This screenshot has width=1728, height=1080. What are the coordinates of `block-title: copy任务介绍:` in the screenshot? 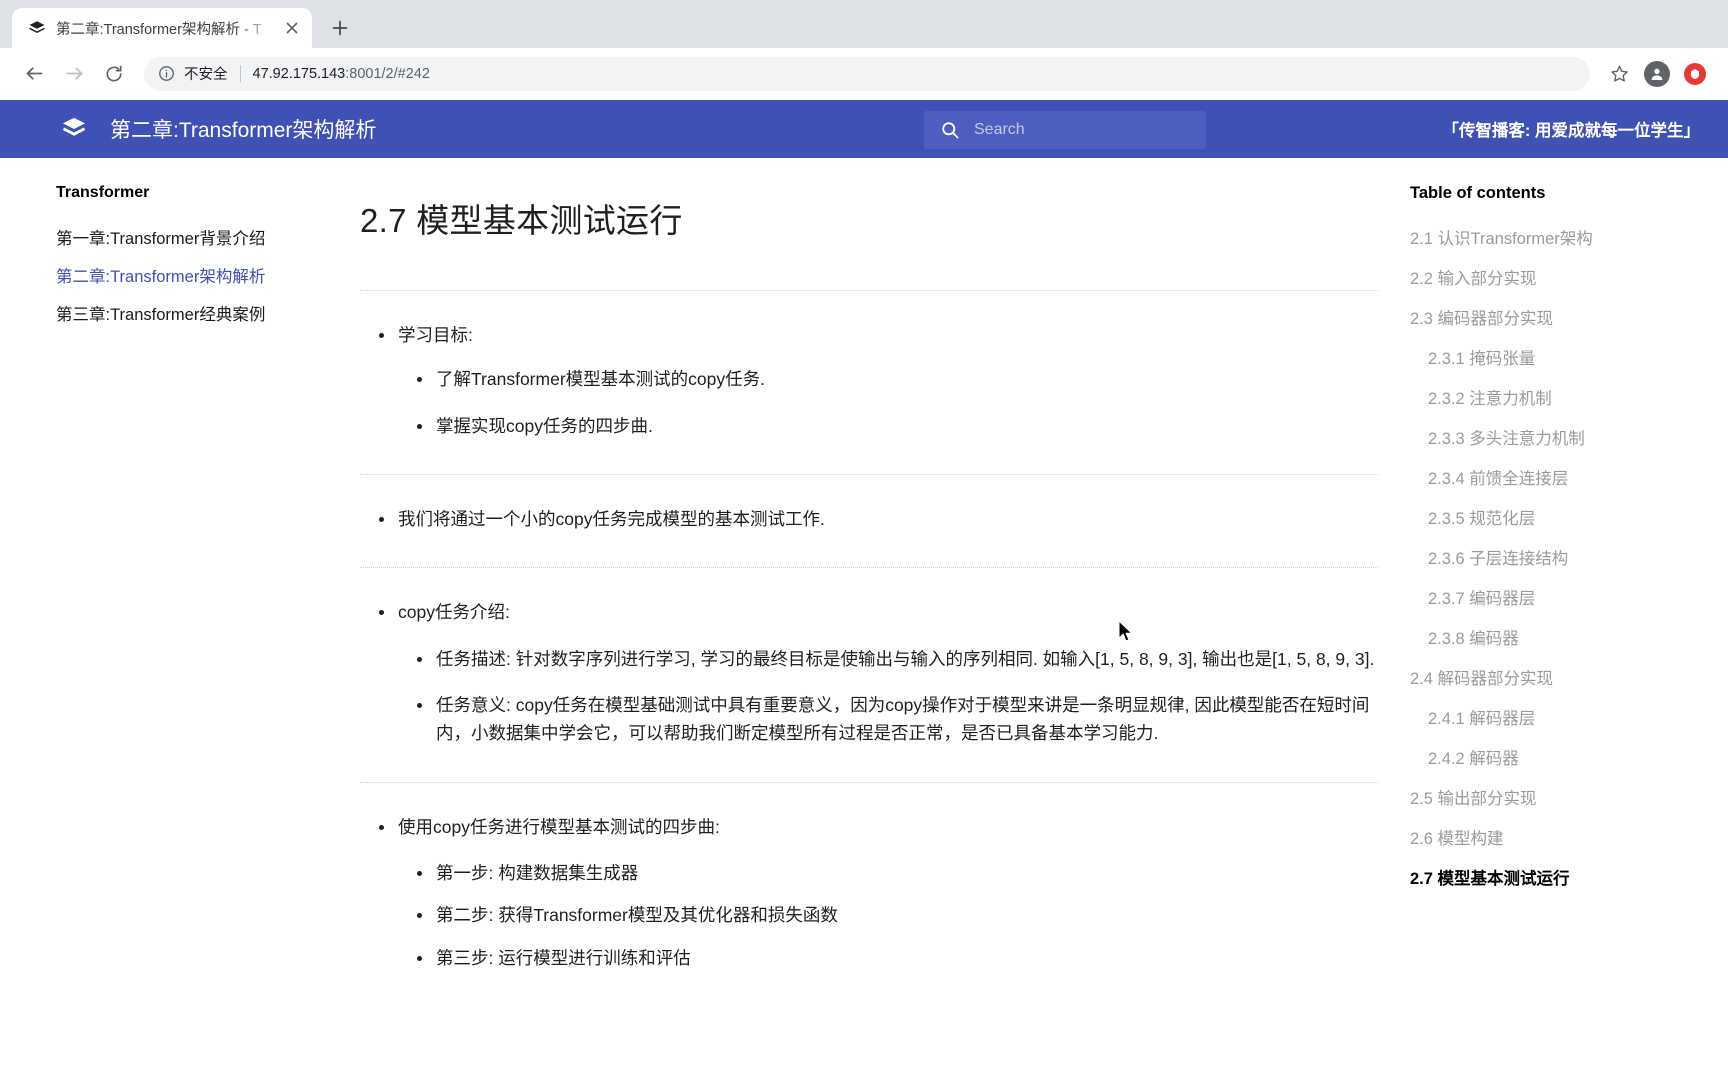 It's located at (454, 612).